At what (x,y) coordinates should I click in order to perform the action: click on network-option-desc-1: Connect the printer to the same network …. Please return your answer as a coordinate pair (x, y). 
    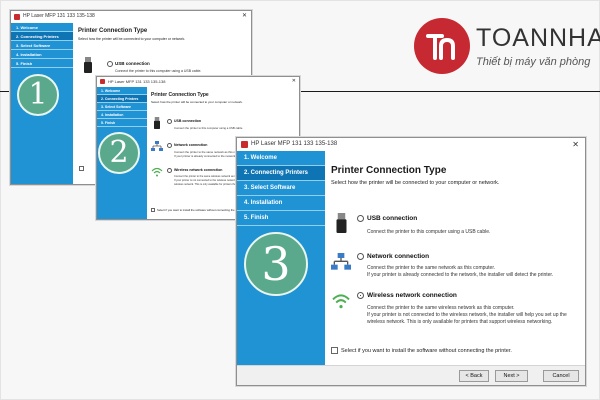
    Looking at the image, I should click on (431, 268).